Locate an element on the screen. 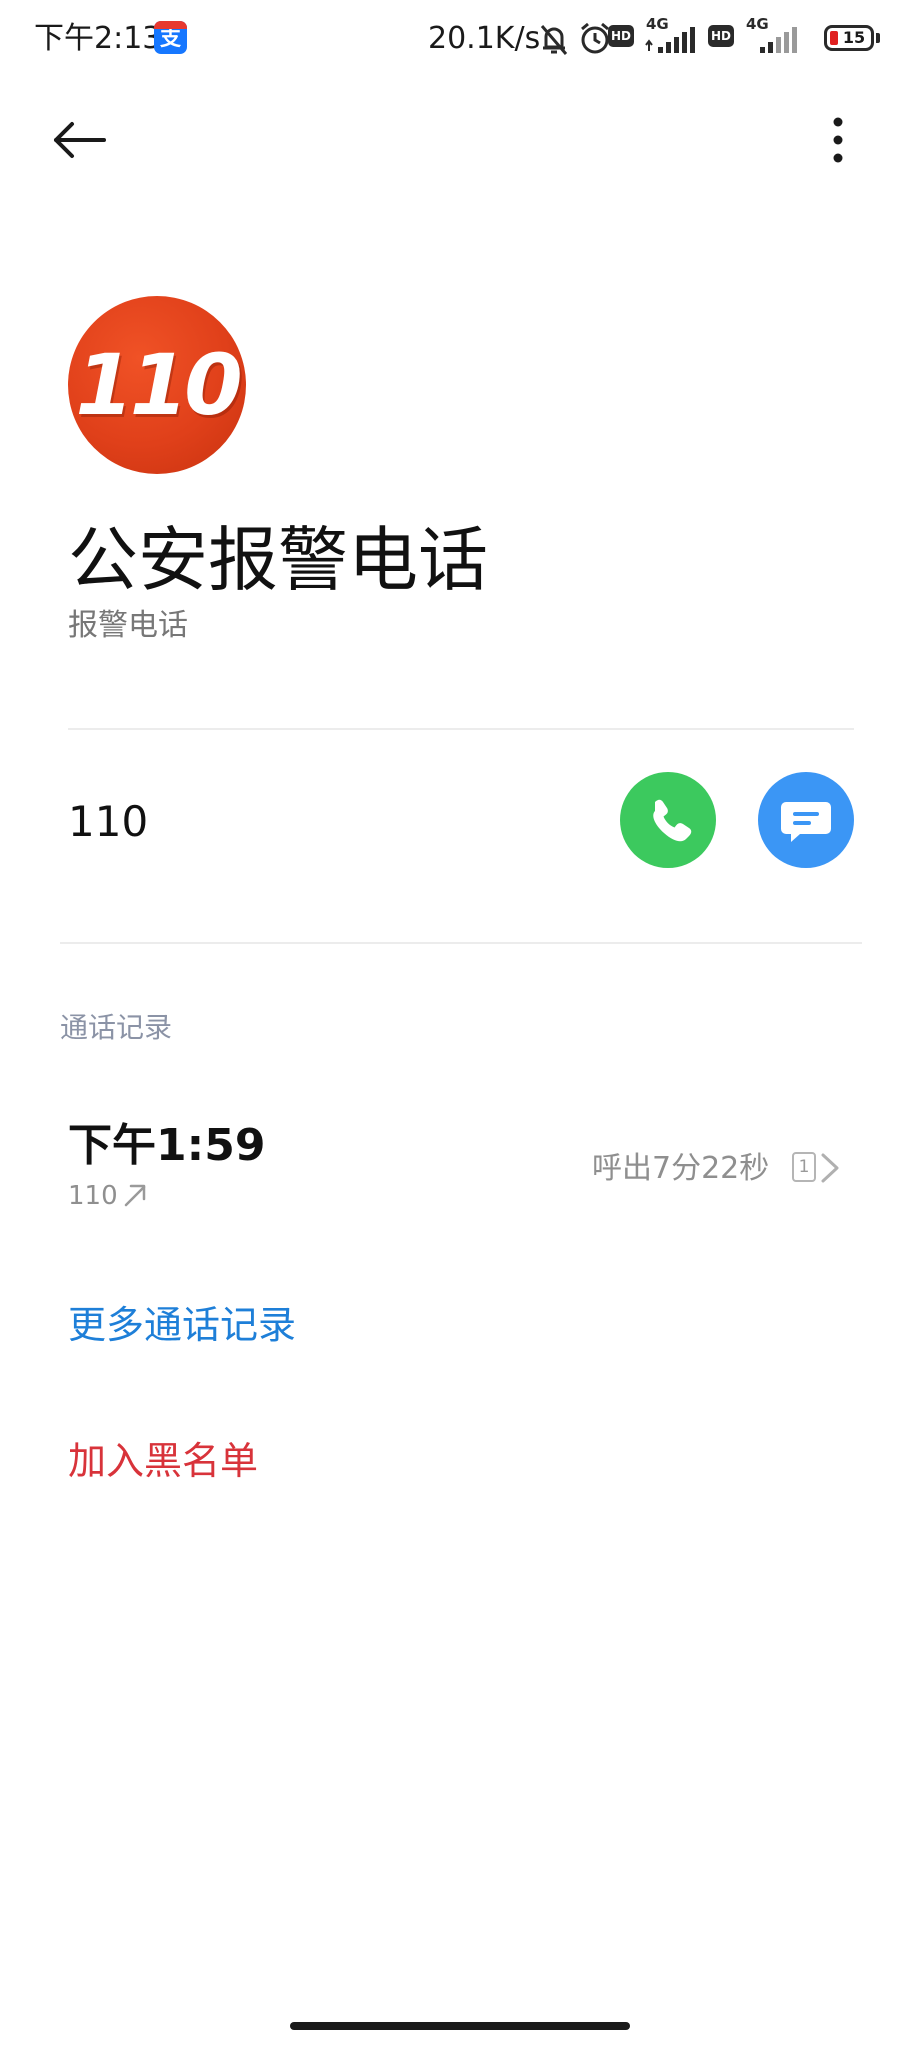 Image resolution: width=921 pixels, height=2048 pixels. back-arrow-icon is located at coordinates (80, 140).